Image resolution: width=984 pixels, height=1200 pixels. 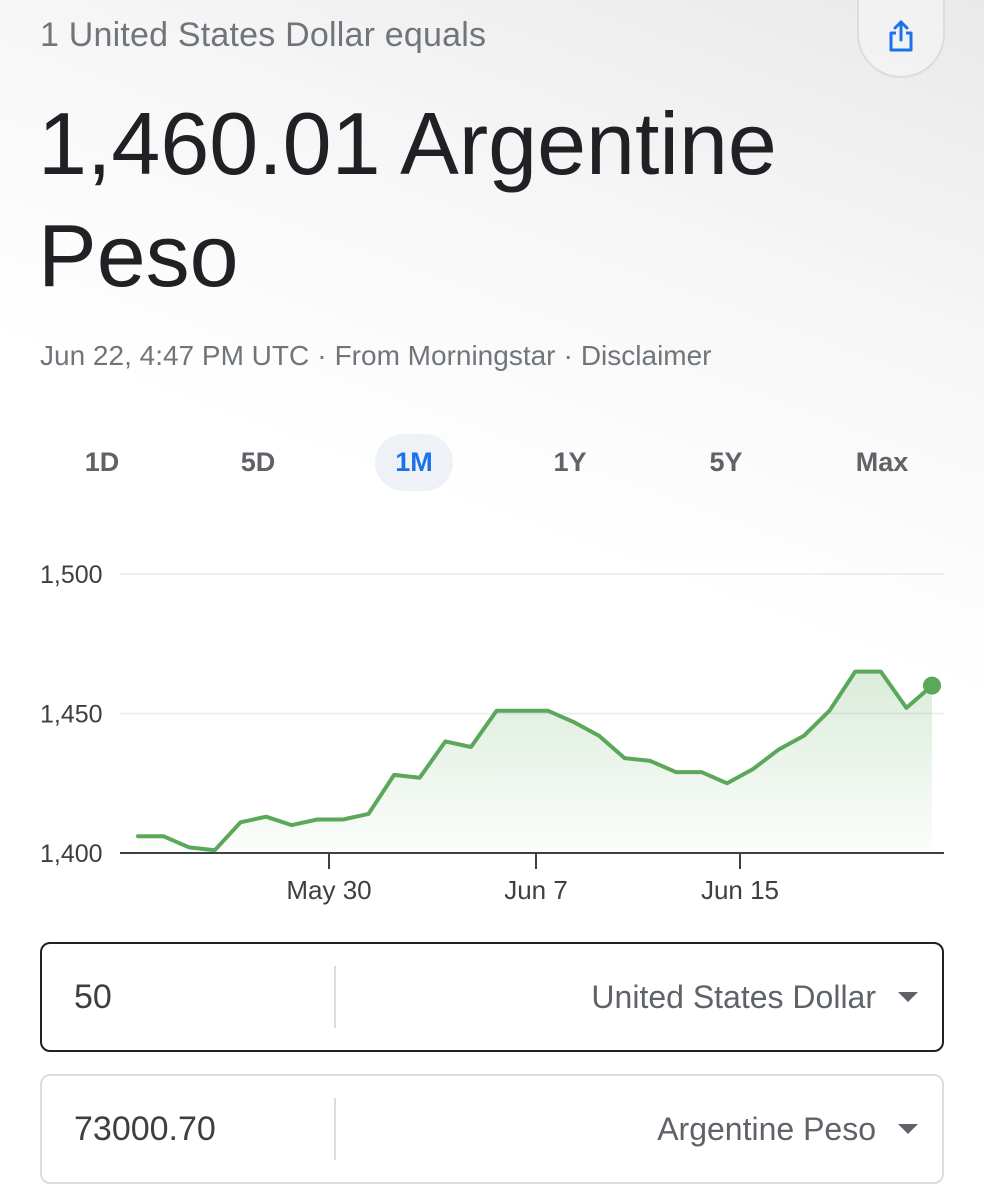 I want to click on tab-label: 1D, so click(x=102, y=461).